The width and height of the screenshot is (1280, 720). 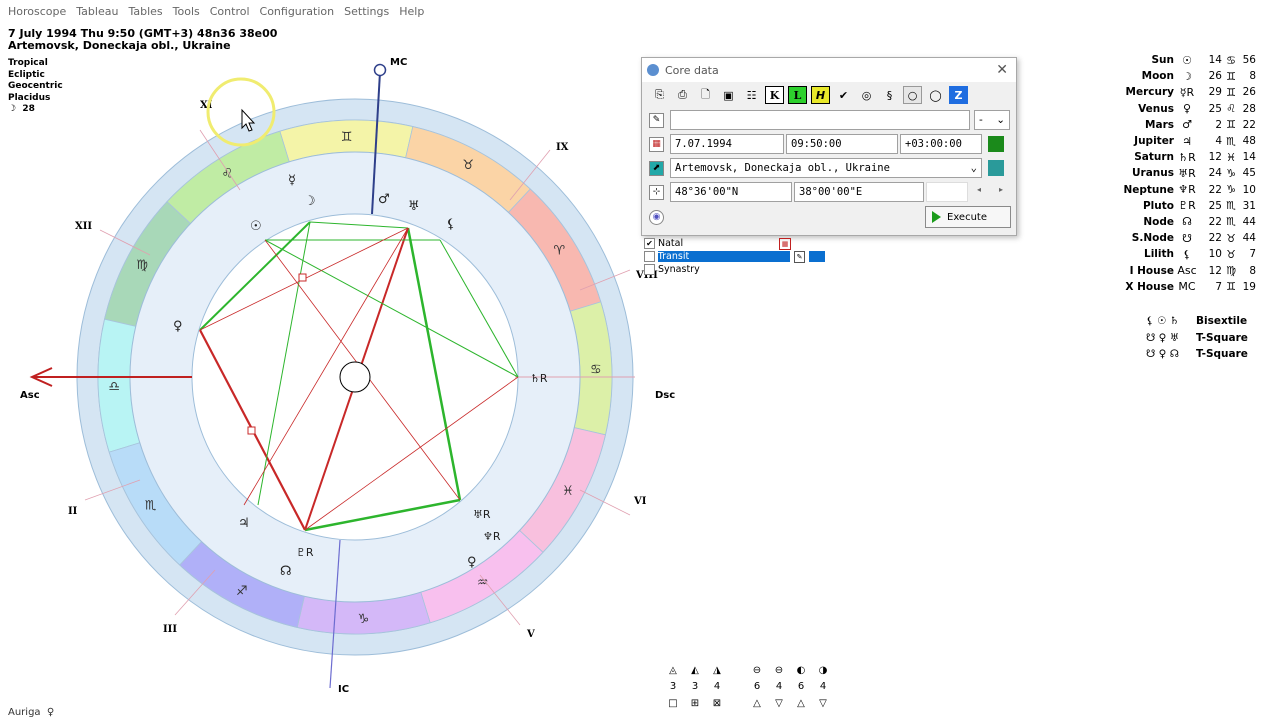 What do you see at coordinates (97, 14) in the screenshot?
I see `menu-tableau: Tableau` at bounding box center [97, 14].